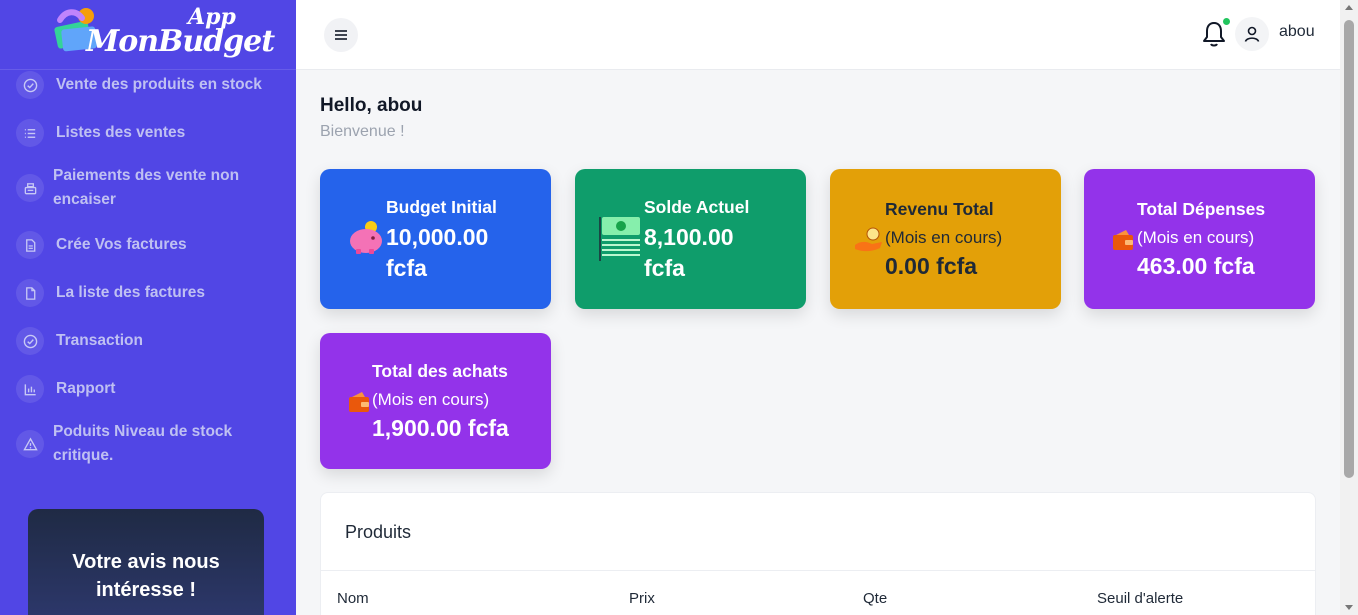 The image size is (1358, 615). Describe the element at coordinates (180, 41) in the screenshot. I see `logo-name-text: MonBudget` at that location.